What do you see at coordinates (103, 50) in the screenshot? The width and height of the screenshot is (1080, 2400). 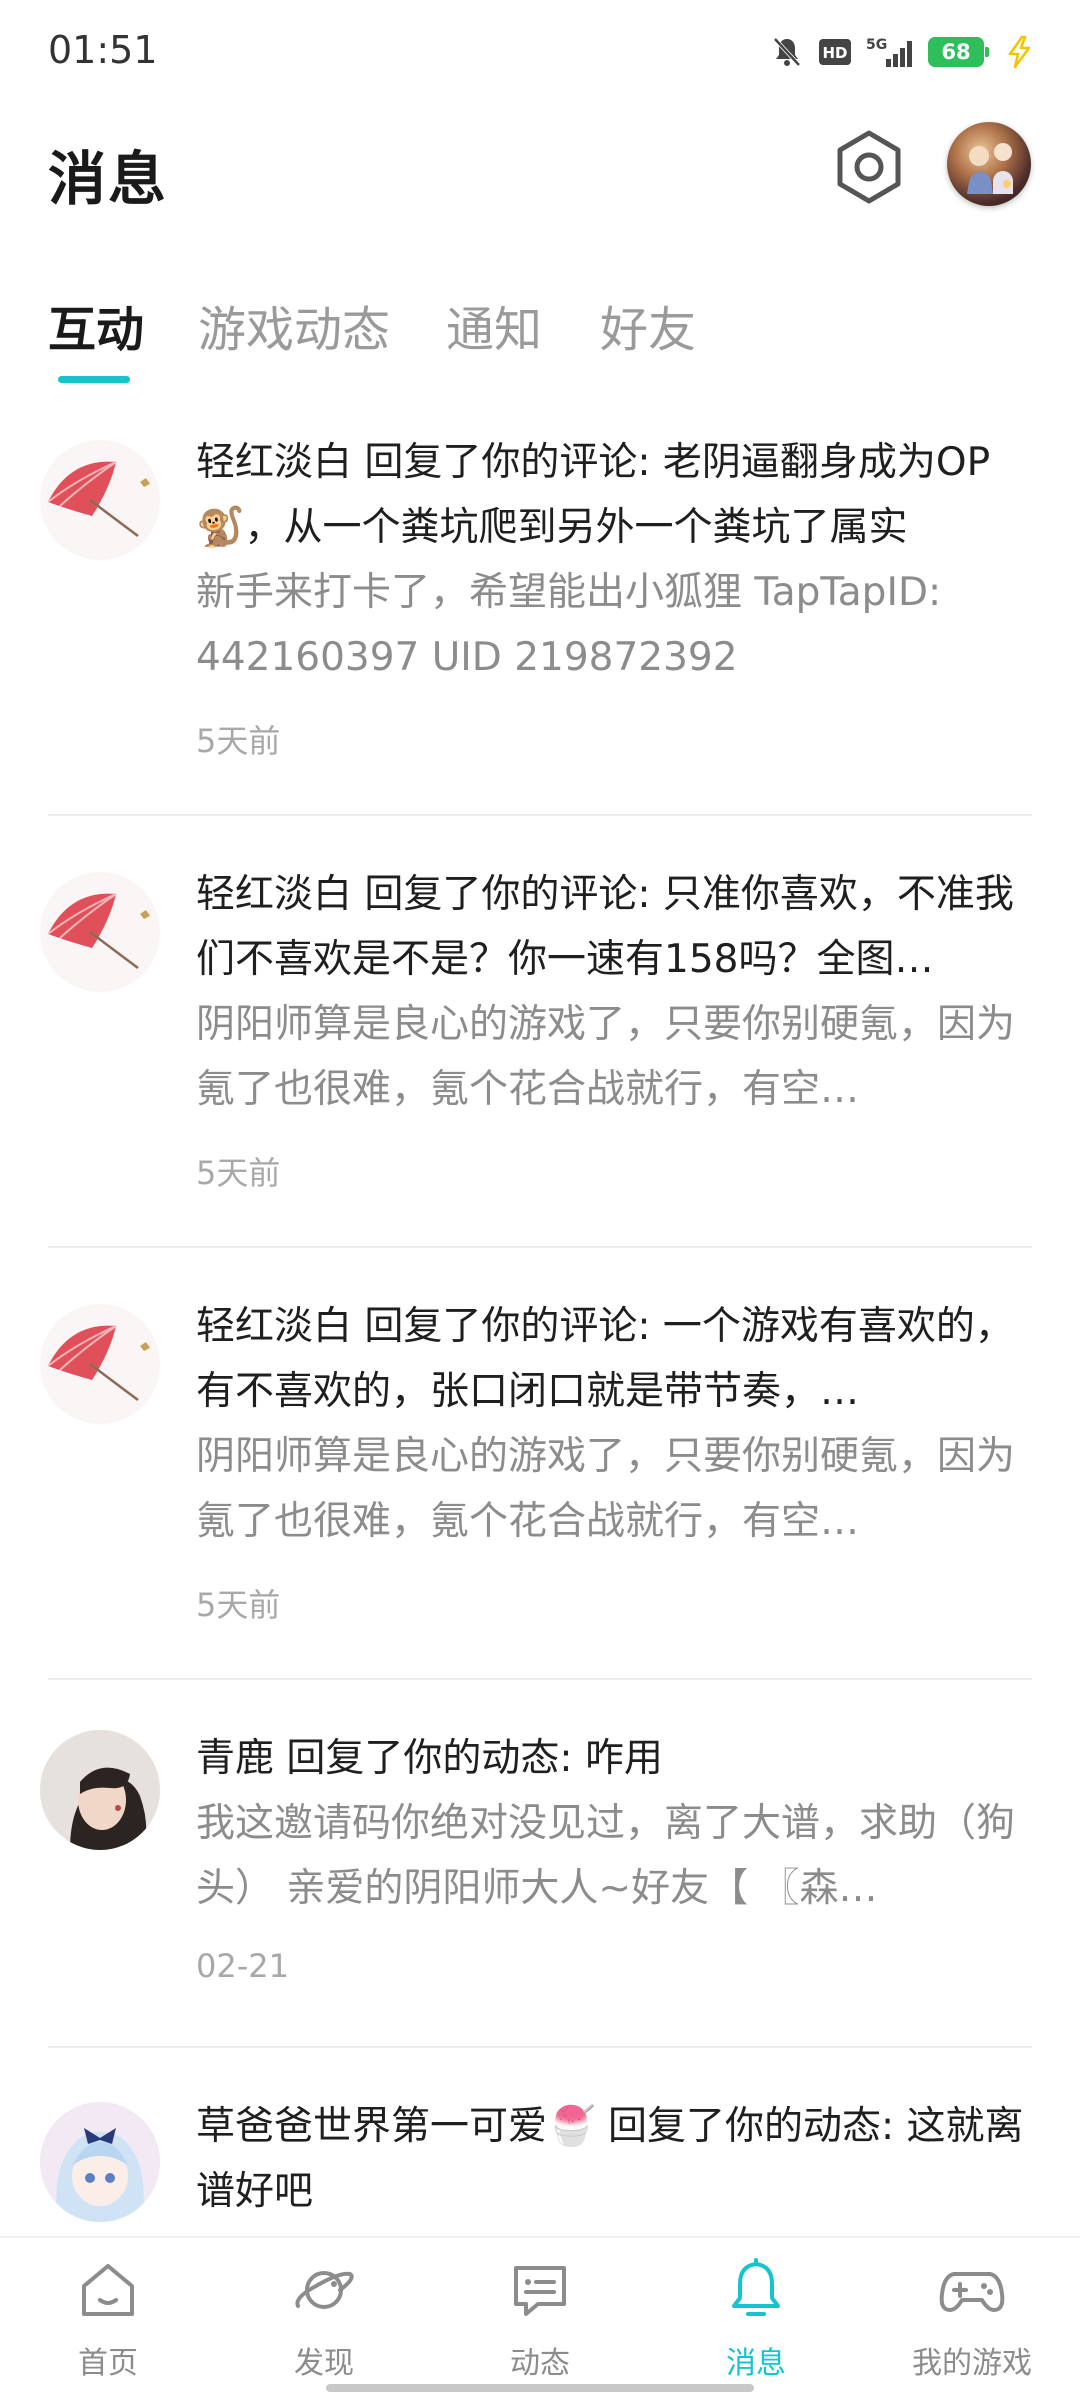 I see `status-time: 01:51` at bounding box center [103, 50].